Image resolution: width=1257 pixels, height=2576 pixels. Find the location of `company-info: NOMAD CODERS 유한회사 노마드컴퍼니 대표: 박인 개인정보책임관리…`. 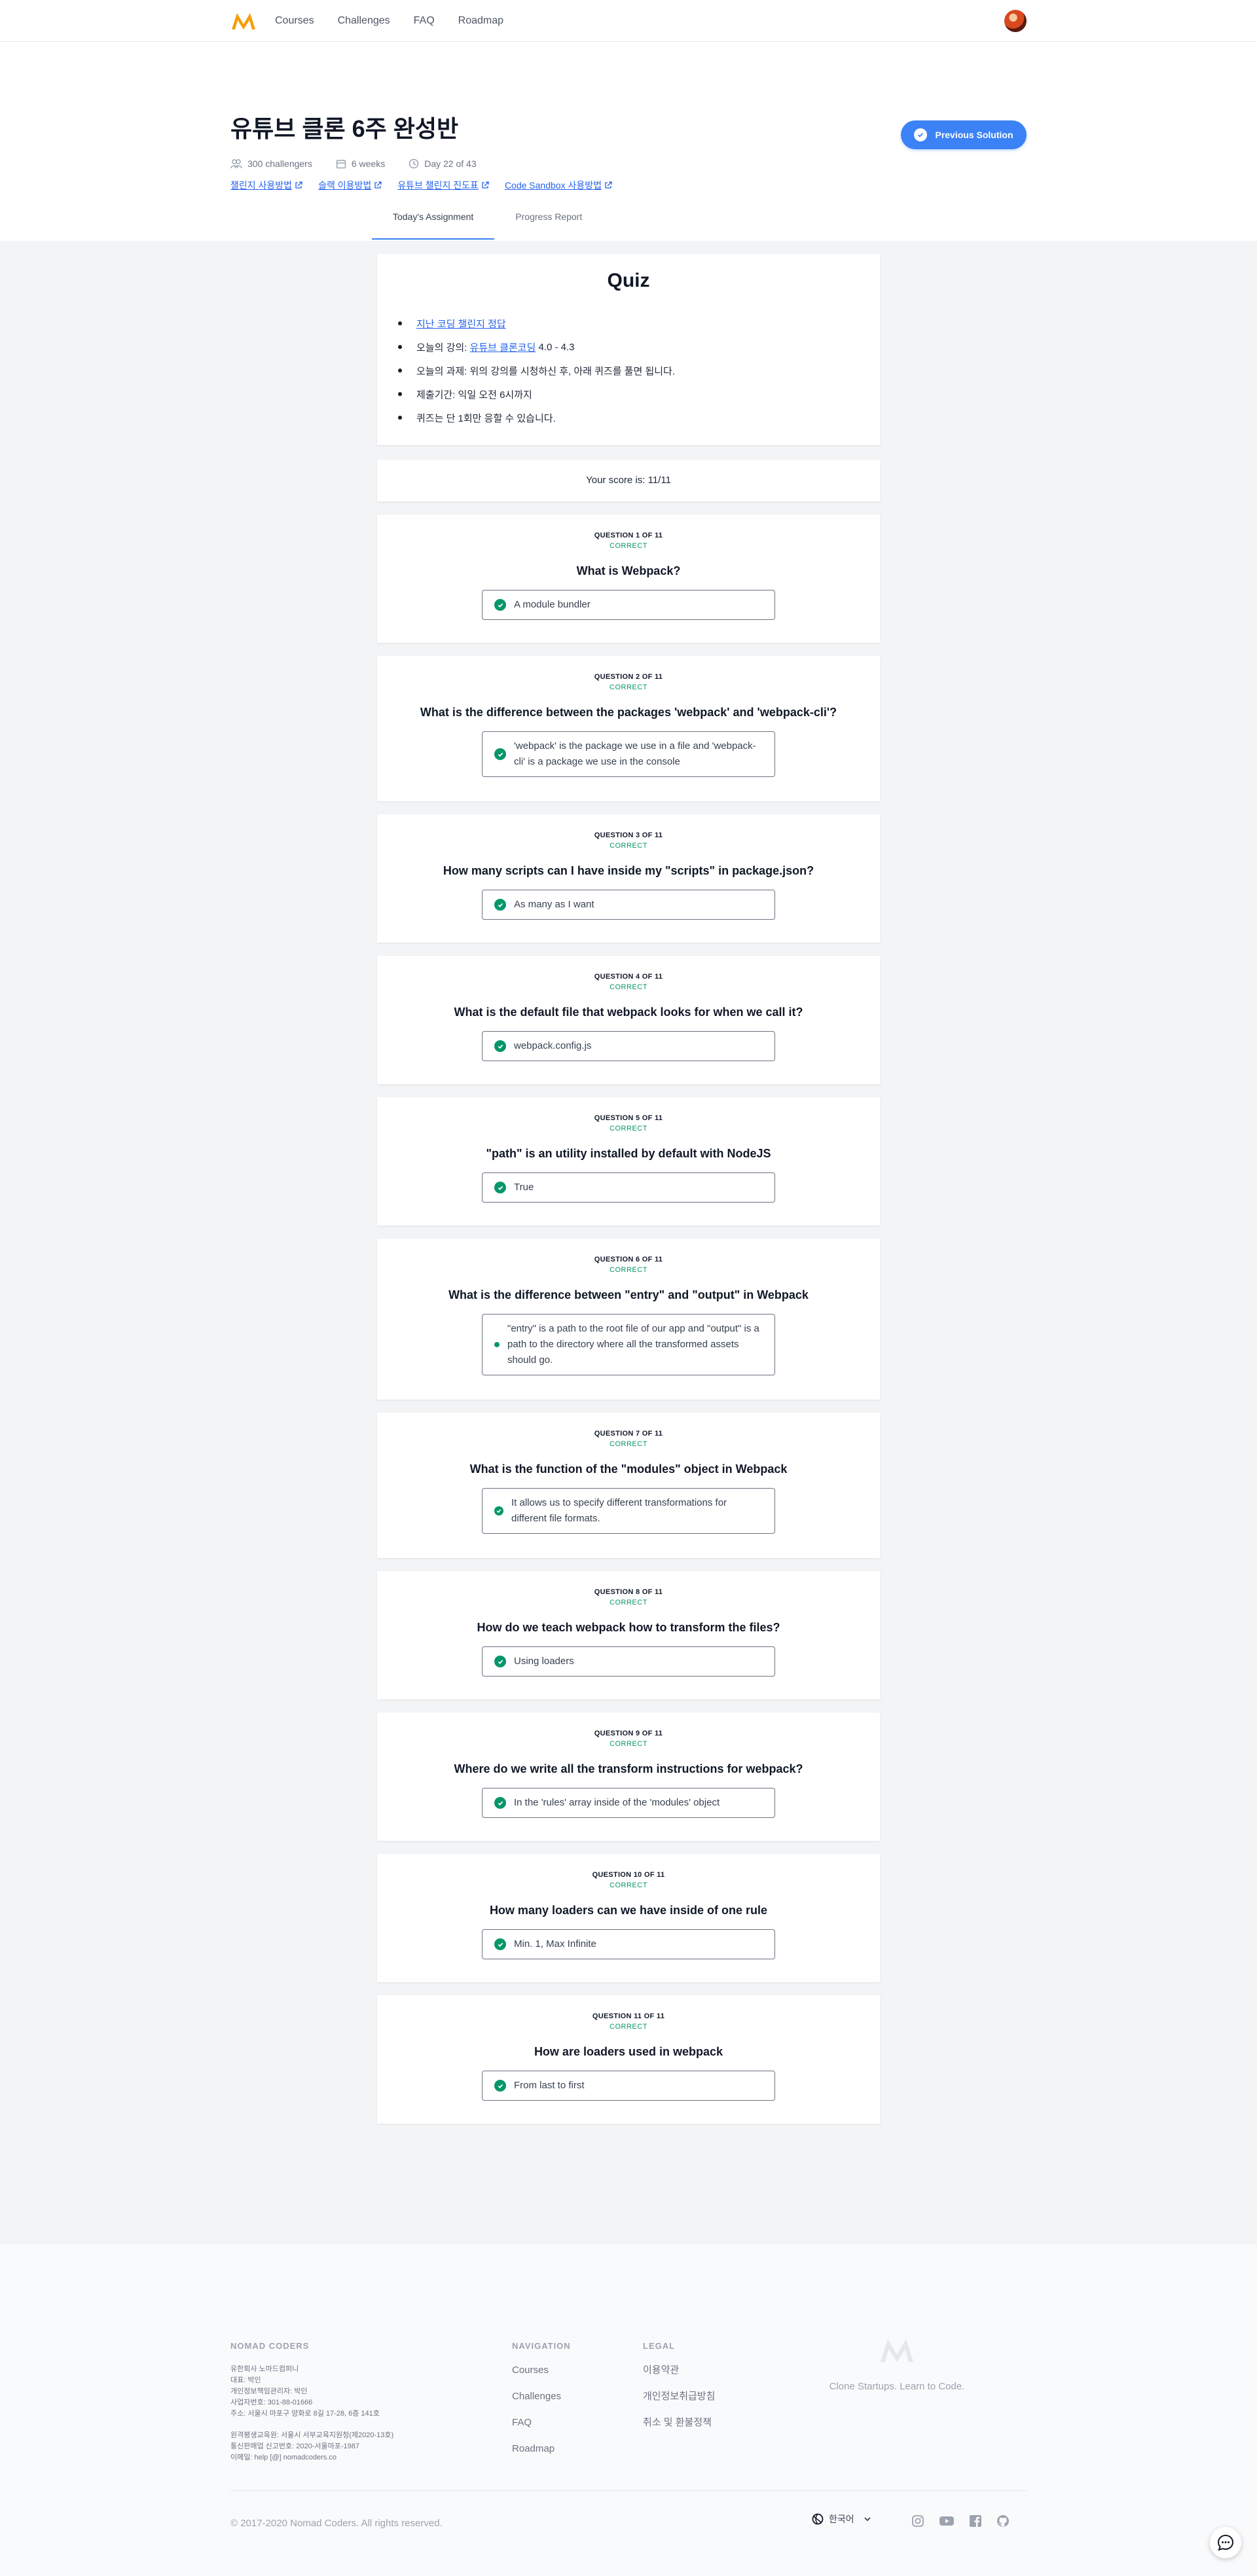

company-info: NOMAD CODERS 유한회사 노마드컴퍼니 대표: 박인 개인정보책임관리… is located at coordinates (312, 2401).